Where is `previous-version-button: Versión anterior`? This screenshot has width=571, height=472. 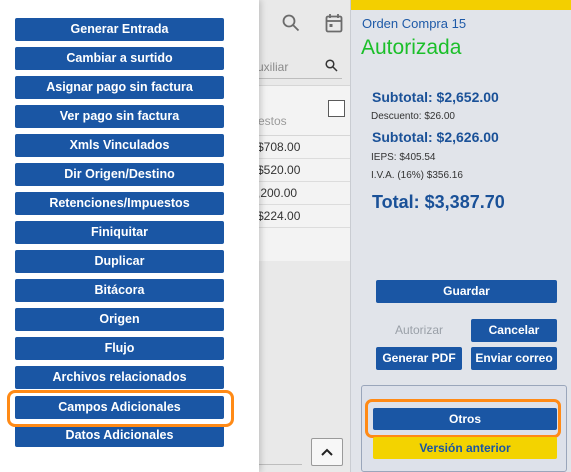 previous-version-button: Versión anterior is located at coordinates (465, 448).